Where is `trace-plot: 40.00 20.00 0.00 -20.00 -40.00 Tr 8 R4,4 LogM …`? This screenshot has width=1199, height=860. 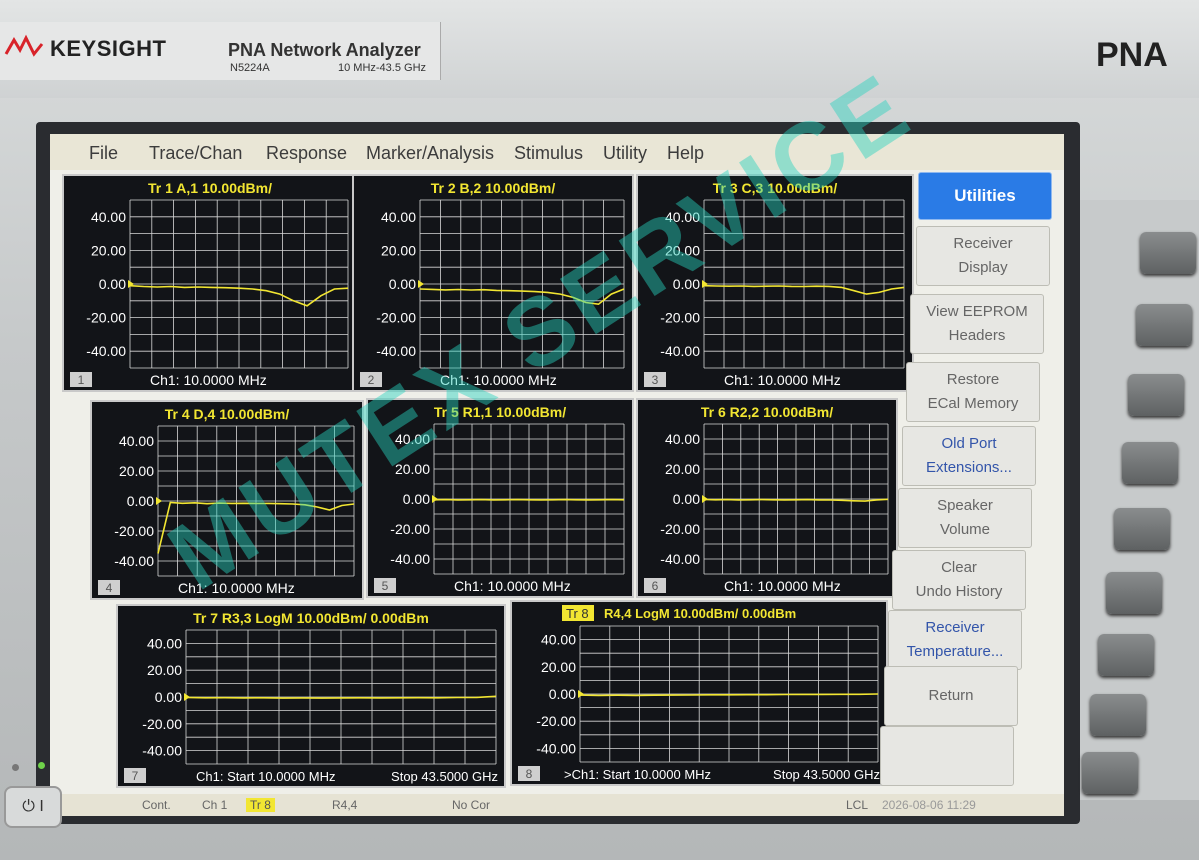 trace-plot: 40.00 20.00 0.00 -20.00 -40.00 Tr 8 R4,4 LogM … is located at coordinates (699, 693).